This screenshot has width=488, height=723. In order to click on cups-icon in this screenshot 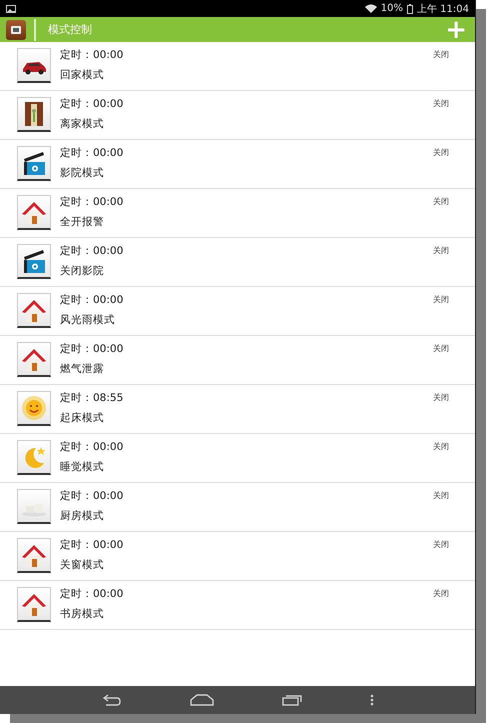, I will do `click(34, 510)`.